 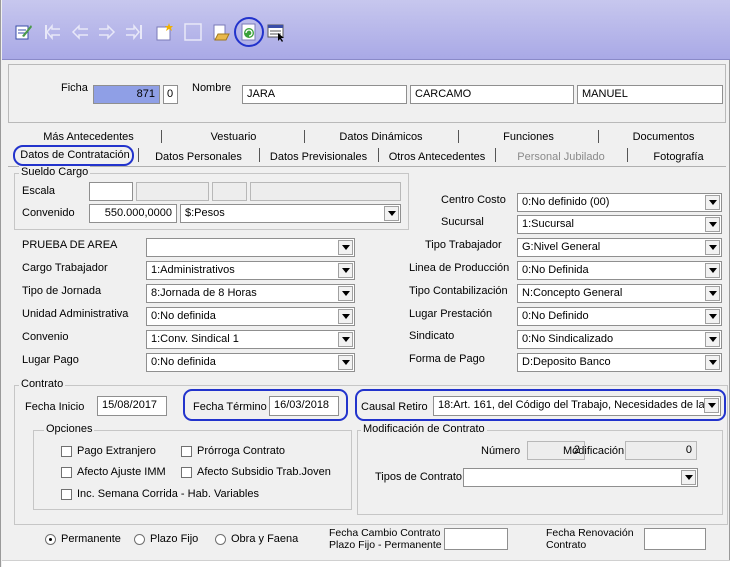 What do you see at coordinates (619, 270) in the screenshot?
I see `linea-produccion-select: 0:No Definida` at bounding box center [619, 270].